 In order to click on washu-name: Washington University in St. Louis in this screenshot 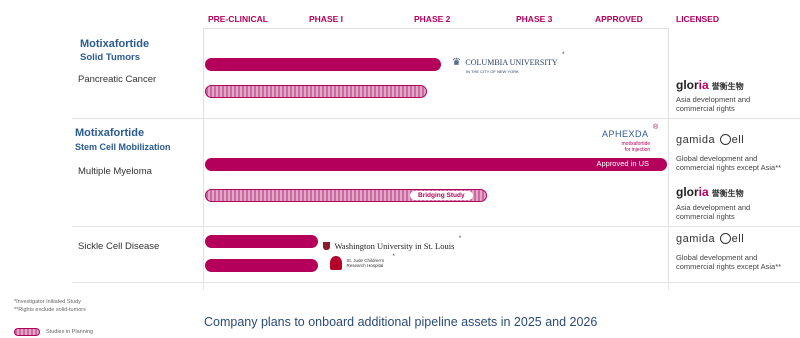, I will do `click(394, 246)`.